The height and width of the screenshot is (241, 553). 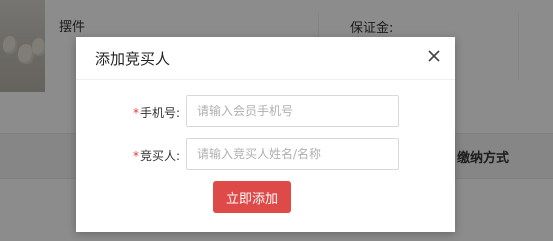 I want to click on bidder-label-text: 竞买人:, so click(x=159, y=156).